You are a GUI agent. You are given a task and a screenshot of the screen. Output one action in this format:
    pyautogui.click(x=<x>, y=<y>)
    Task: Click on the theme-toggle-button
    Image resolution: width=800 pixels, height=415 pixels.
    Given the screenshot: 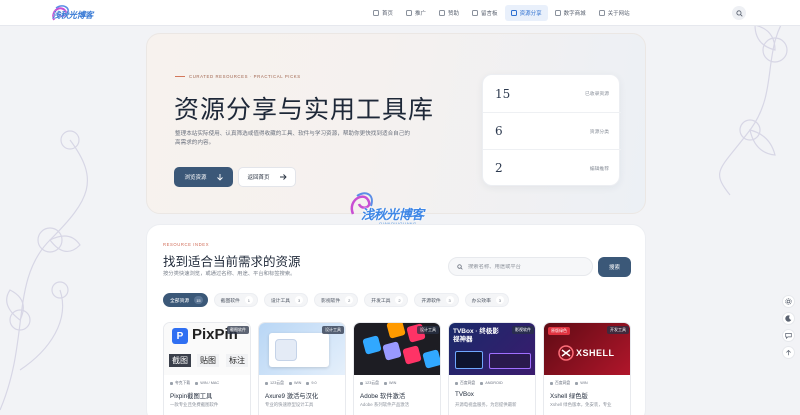 What is the action you would take?
    pyautogui.click(x=788, y=318)
    